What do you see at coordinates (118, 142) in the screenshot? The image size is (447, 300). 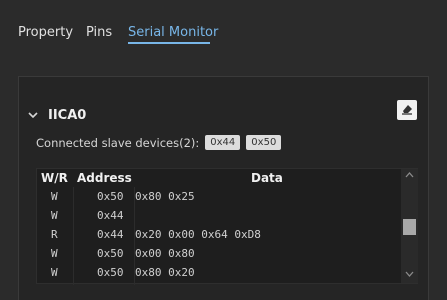 I see `slaves-label: Connected slave devices(2):` at bounding box center [118, 142].